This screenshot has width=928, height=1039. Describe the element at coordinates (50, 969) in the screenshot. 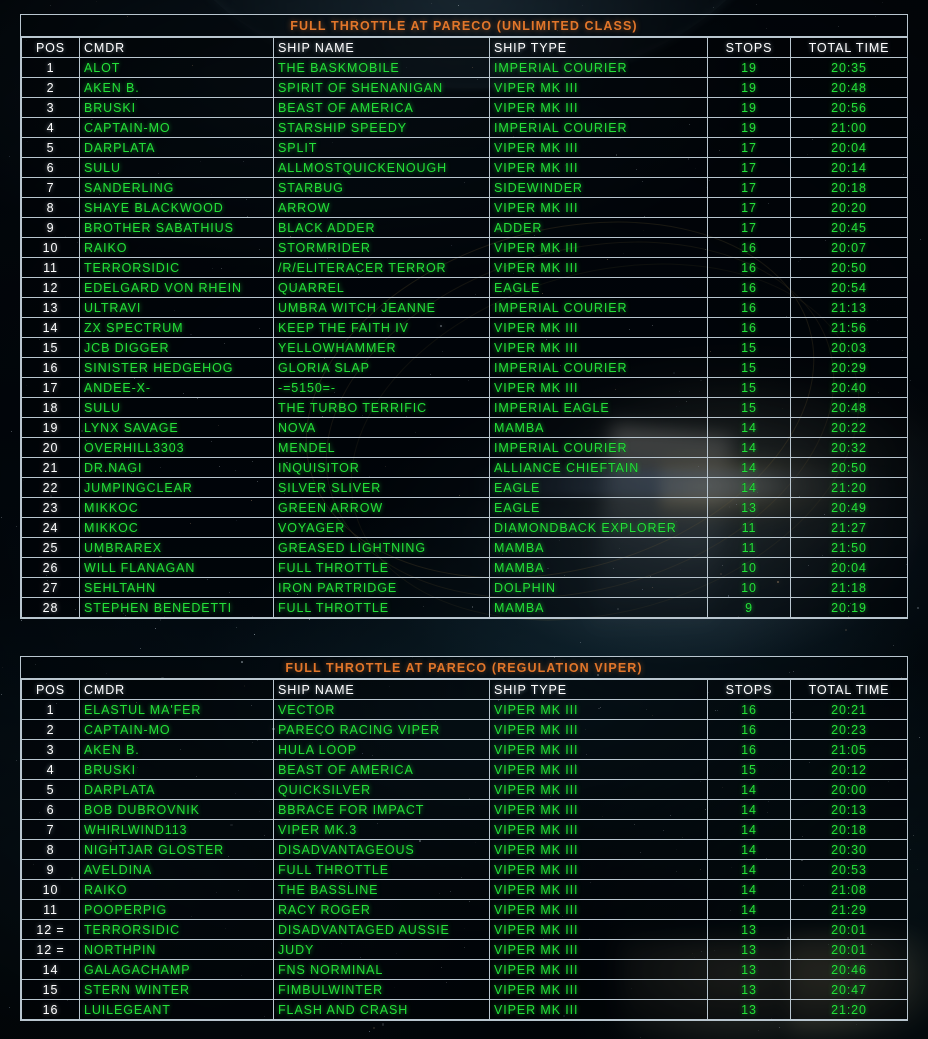

I see `cell-pos: 14` at that location.